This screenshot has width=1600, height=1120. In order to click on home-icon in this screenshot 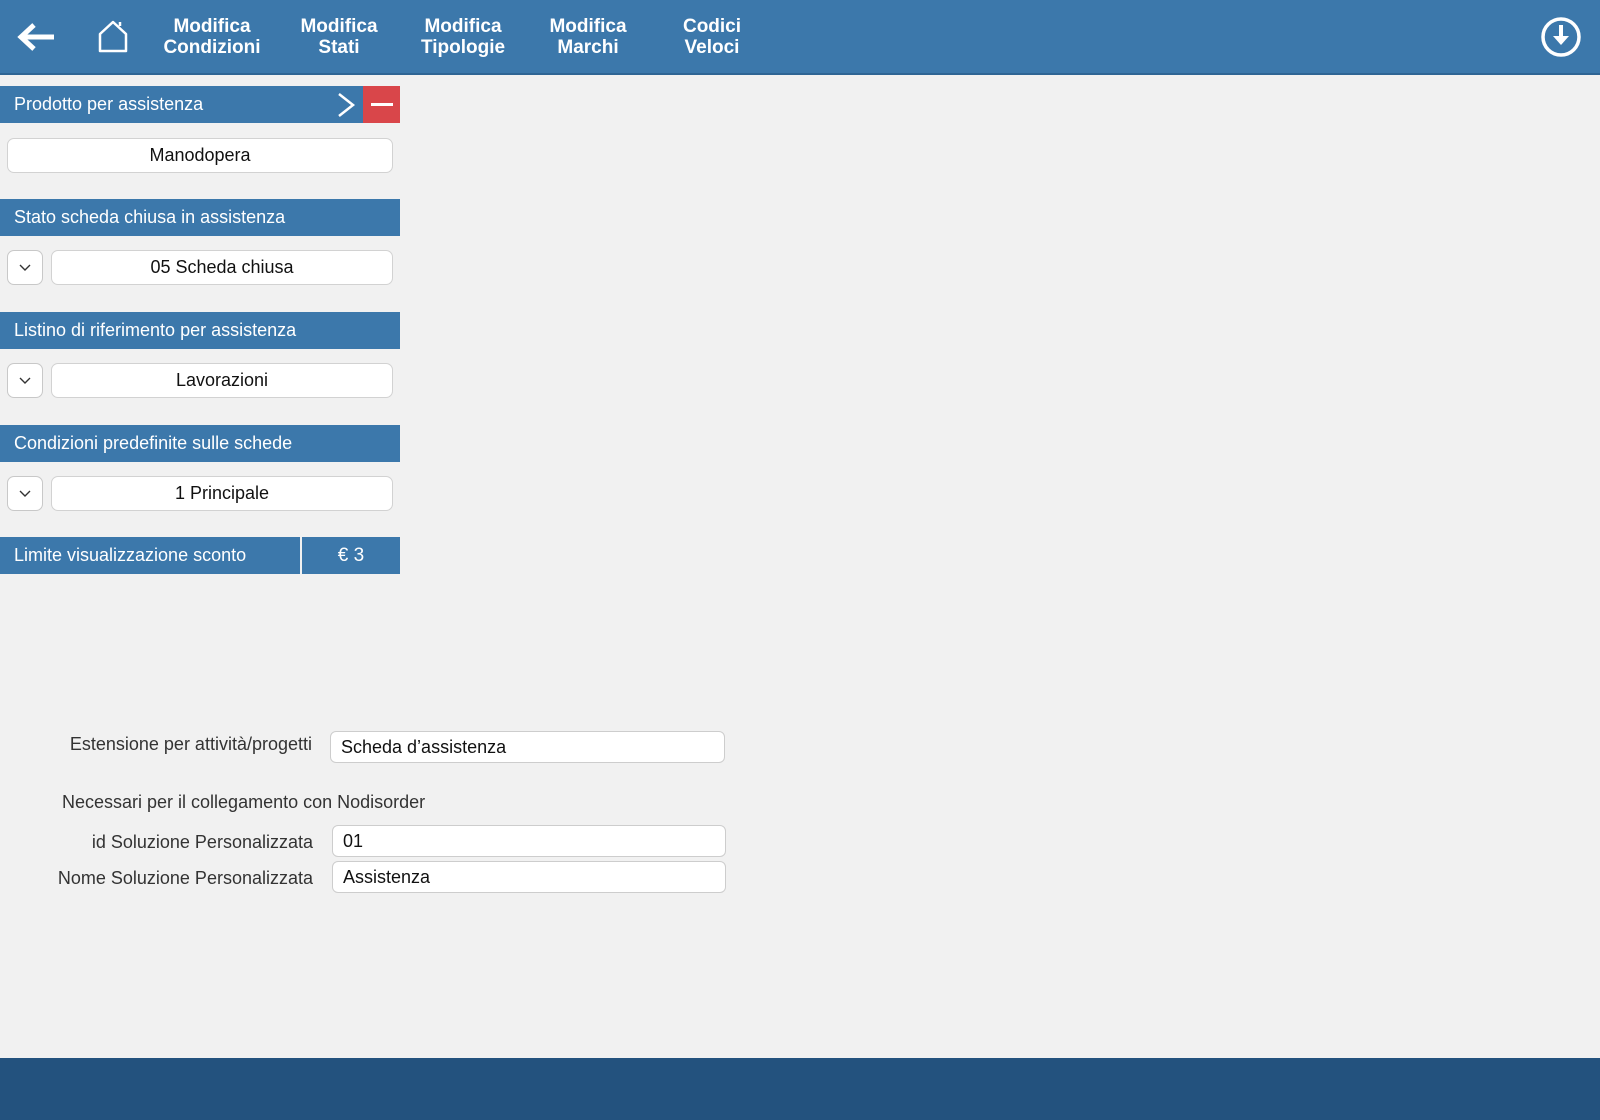, I will do `click(113, 36)`.